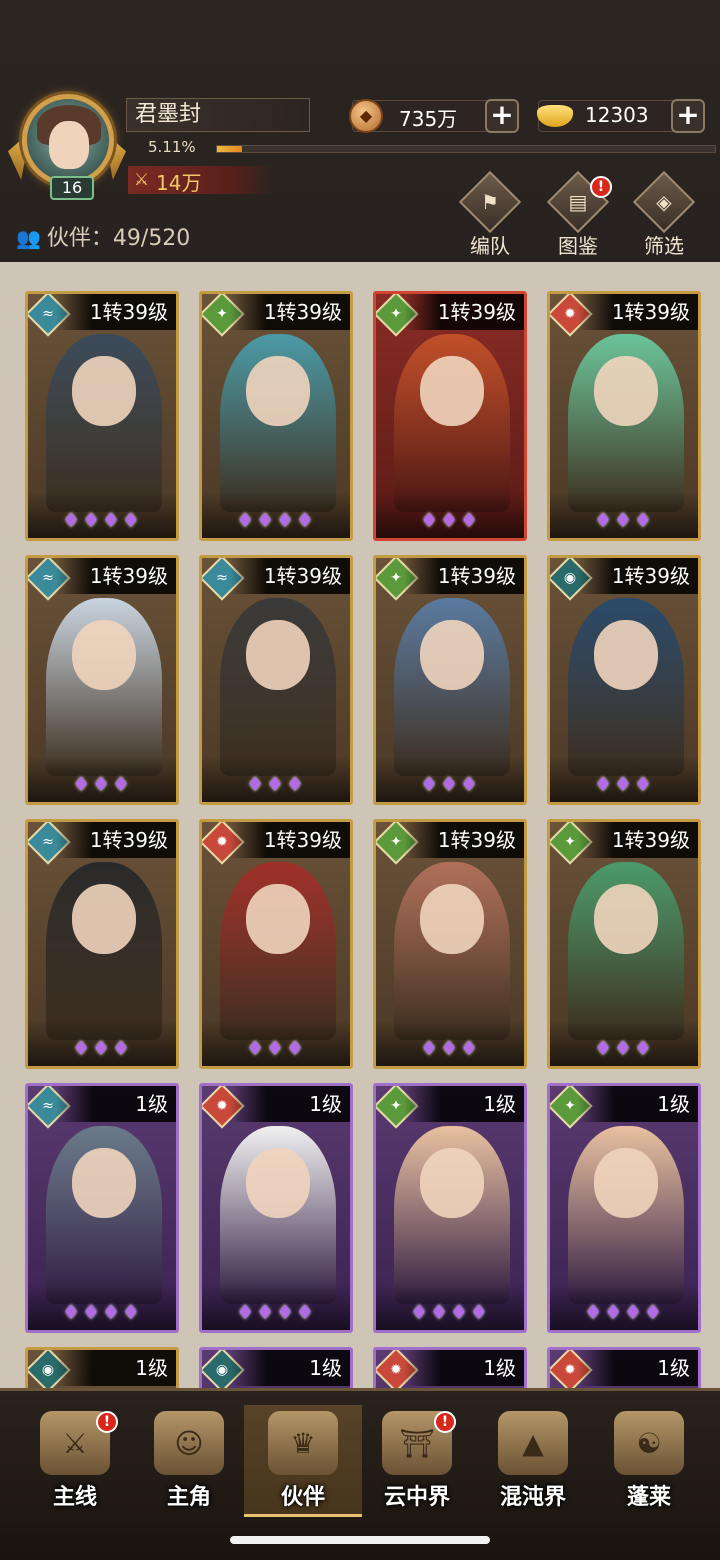  What do you see at coordinates (555, 116) in the screenshot?
I see `gold-ingot-icon` at bounding box center [555, 116].